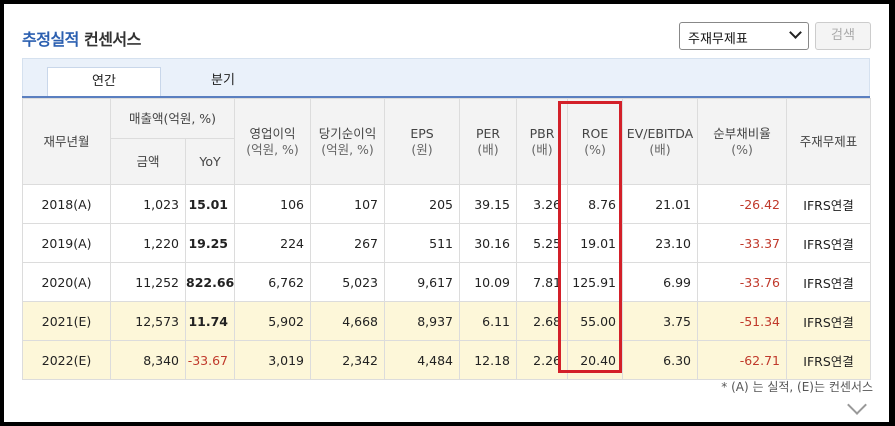 Image resolution: width=895 pixels, height=426 pixels. I want to click on cell-yoy: 822.66, so click(210, 282).